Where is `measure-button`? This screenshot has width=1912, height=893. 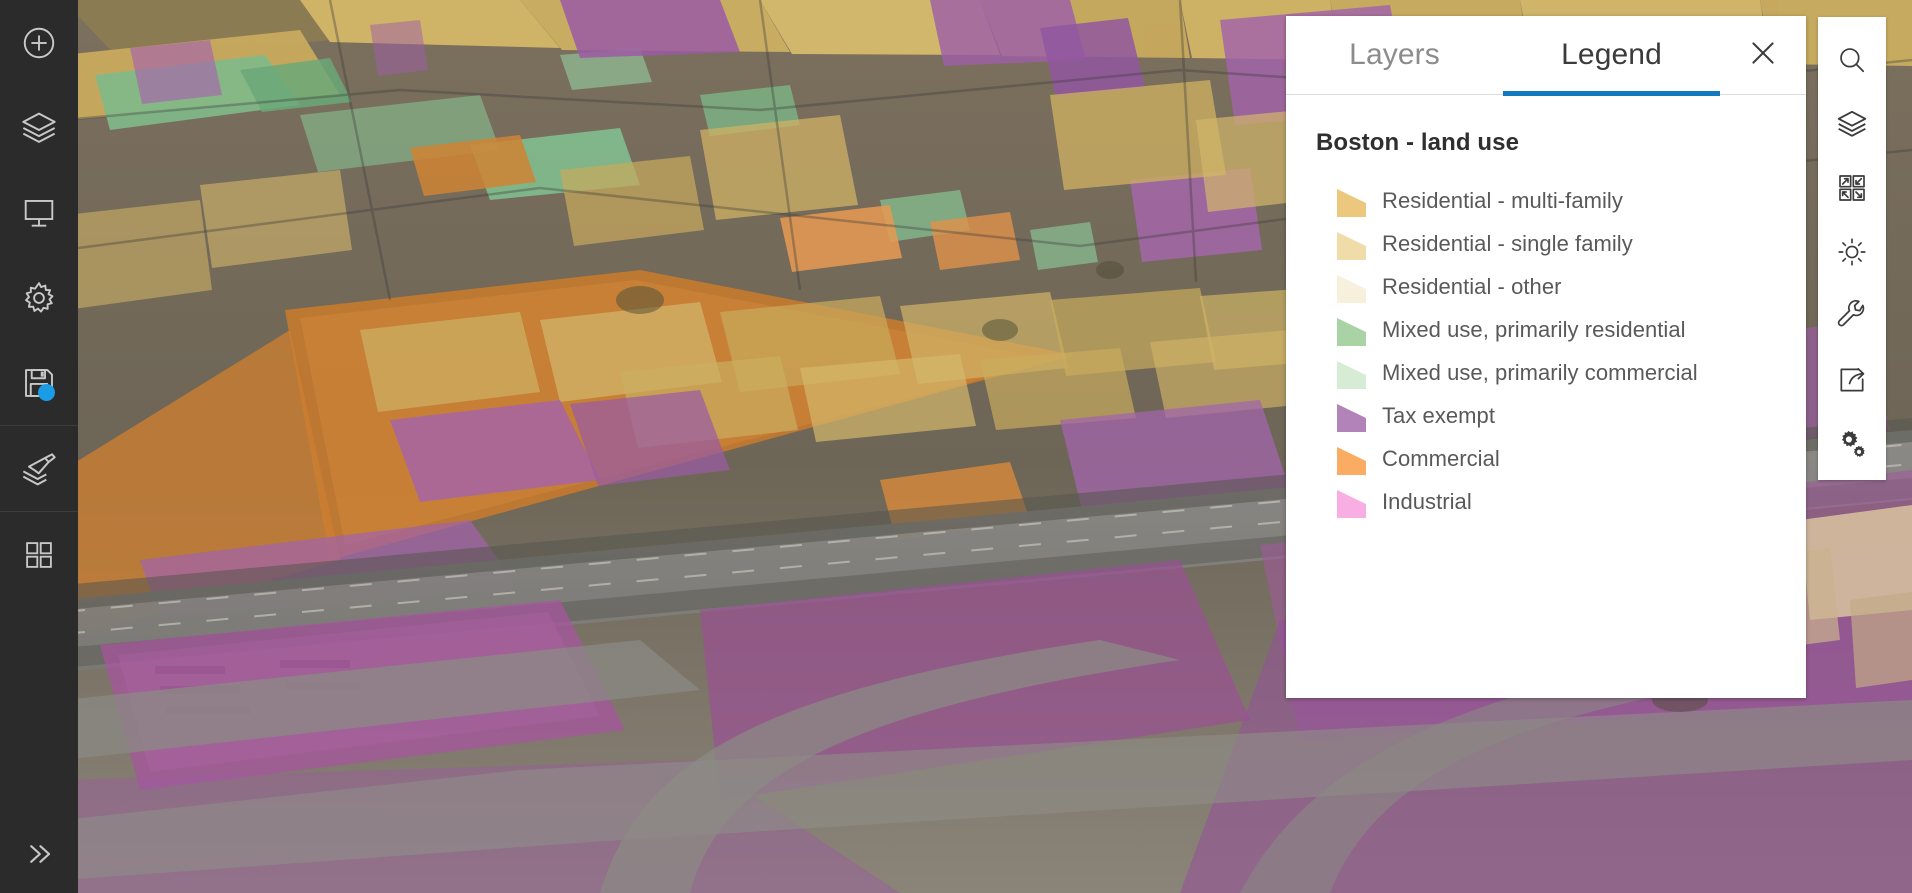
measure-button is located at coordinates (1852, 316).